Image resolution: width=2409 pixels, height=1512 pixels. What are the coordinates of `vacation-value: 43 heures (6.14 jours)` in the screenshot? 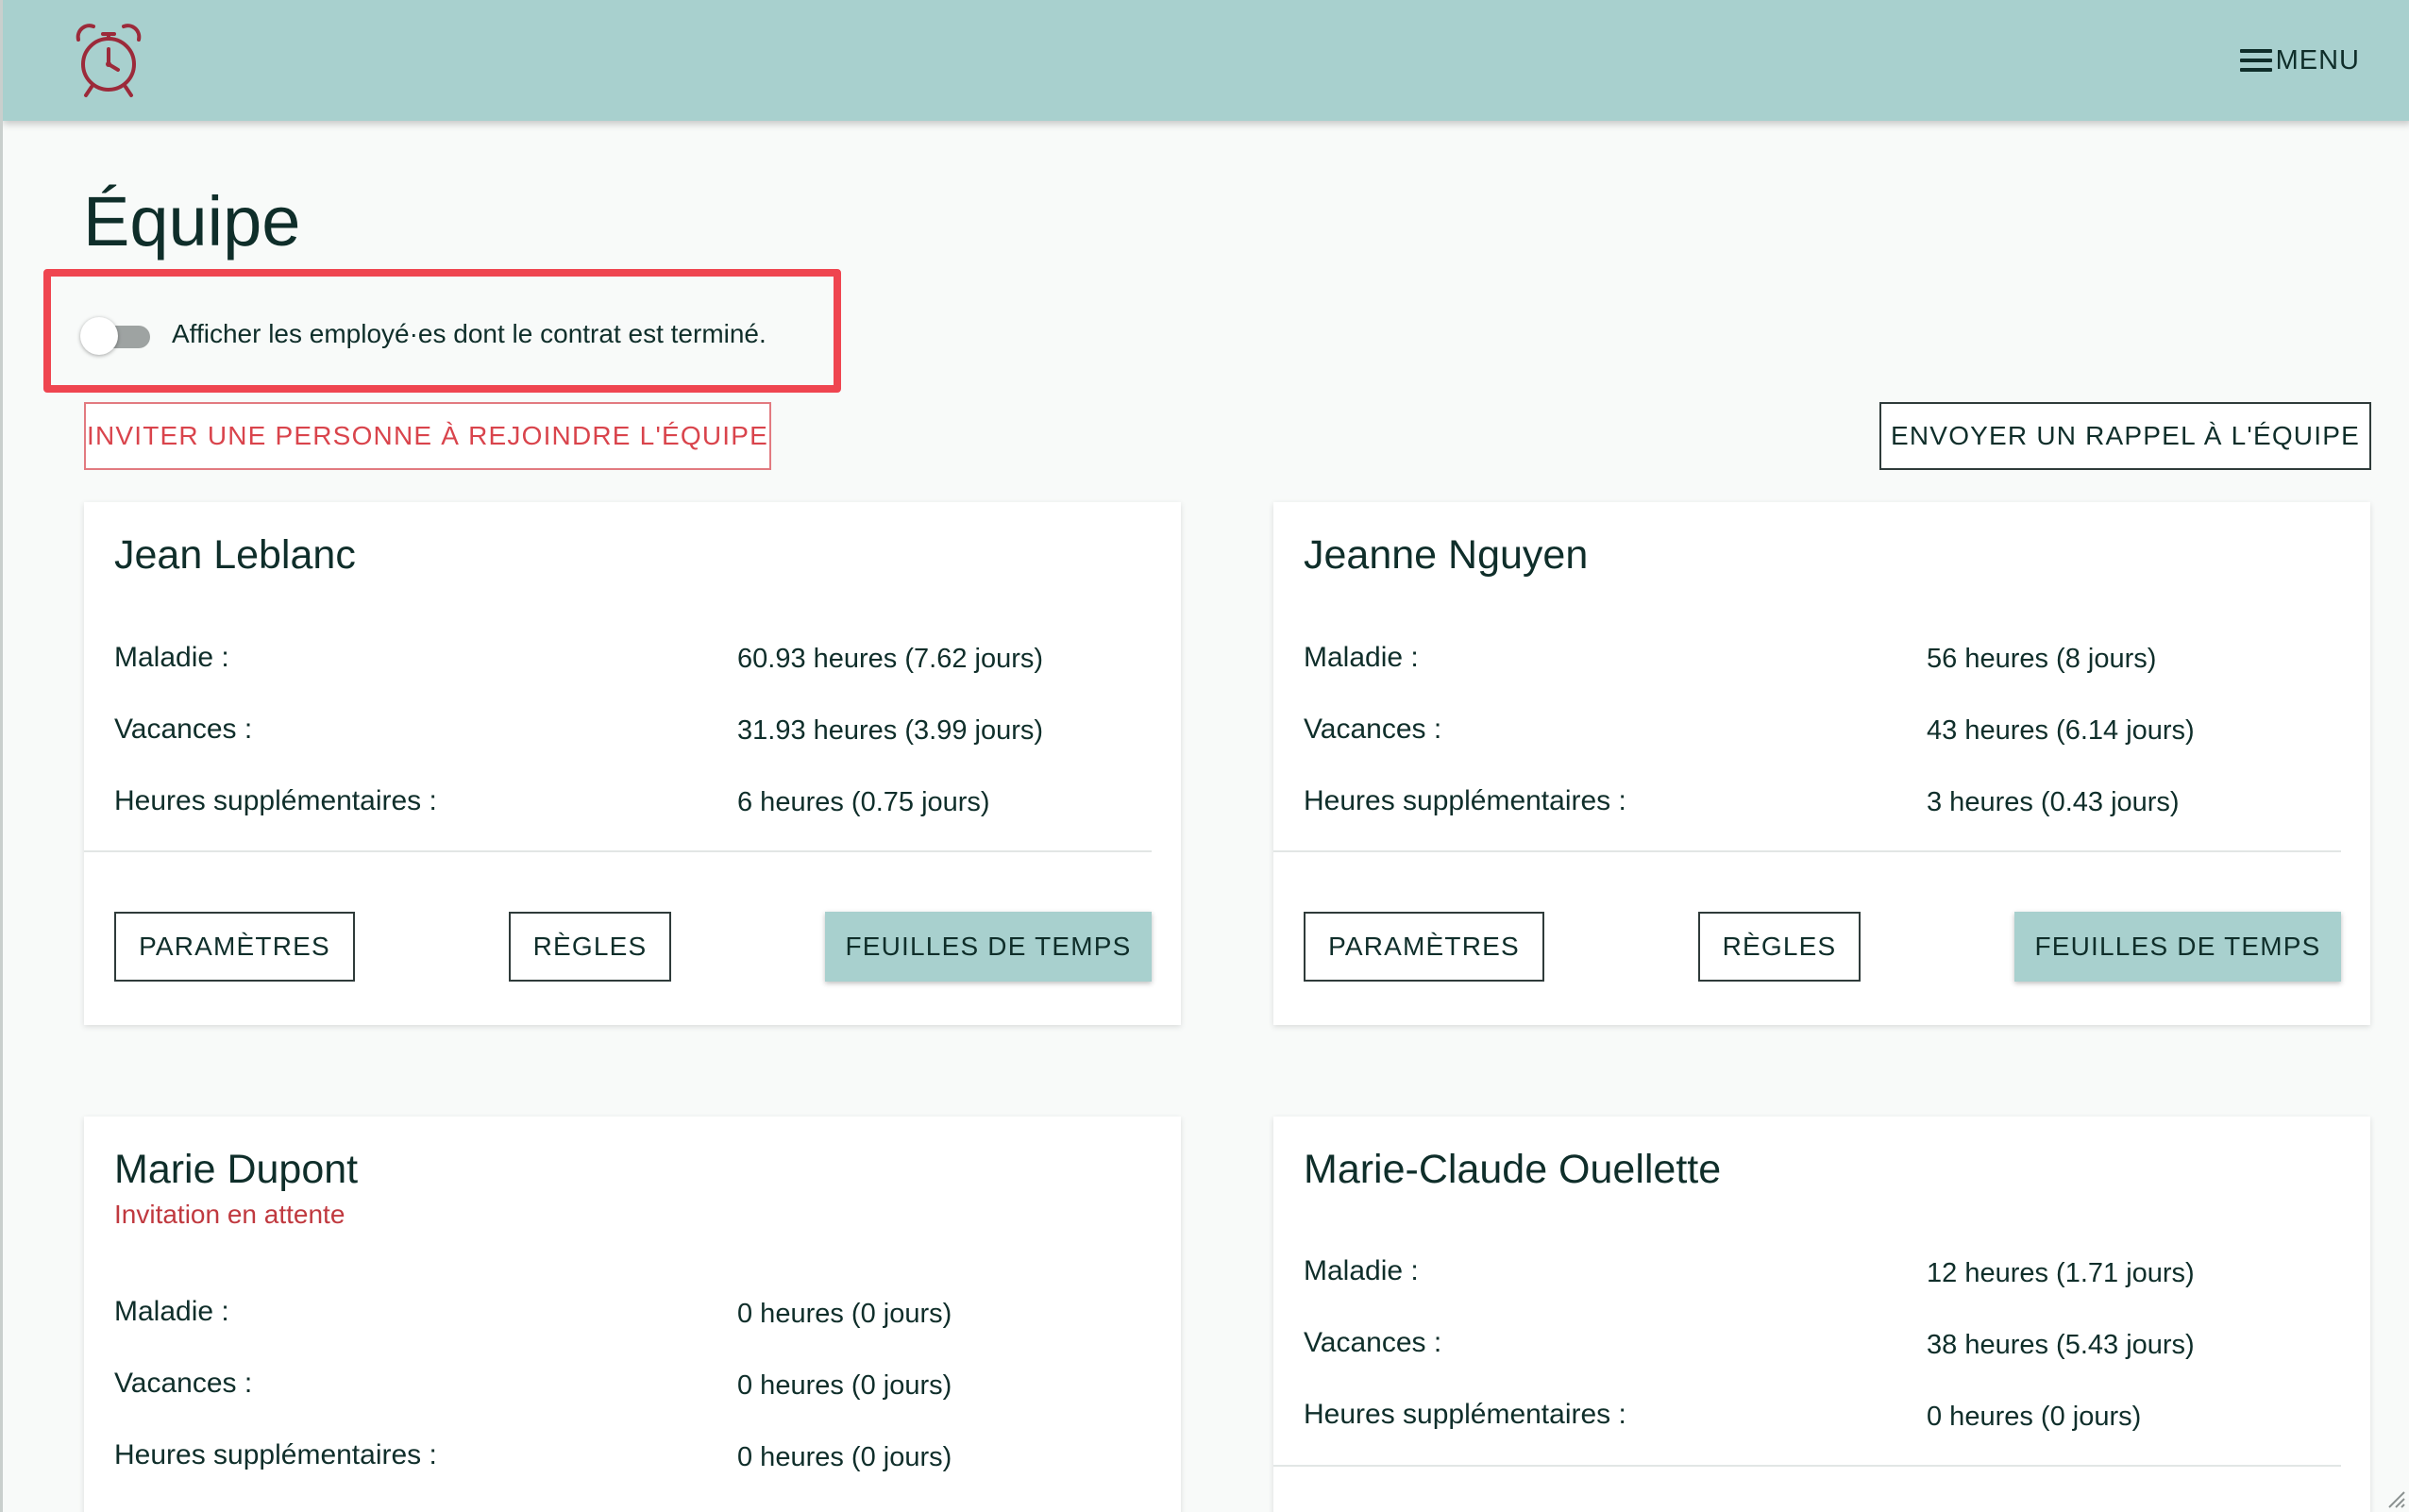 It's located at (2061, 730).